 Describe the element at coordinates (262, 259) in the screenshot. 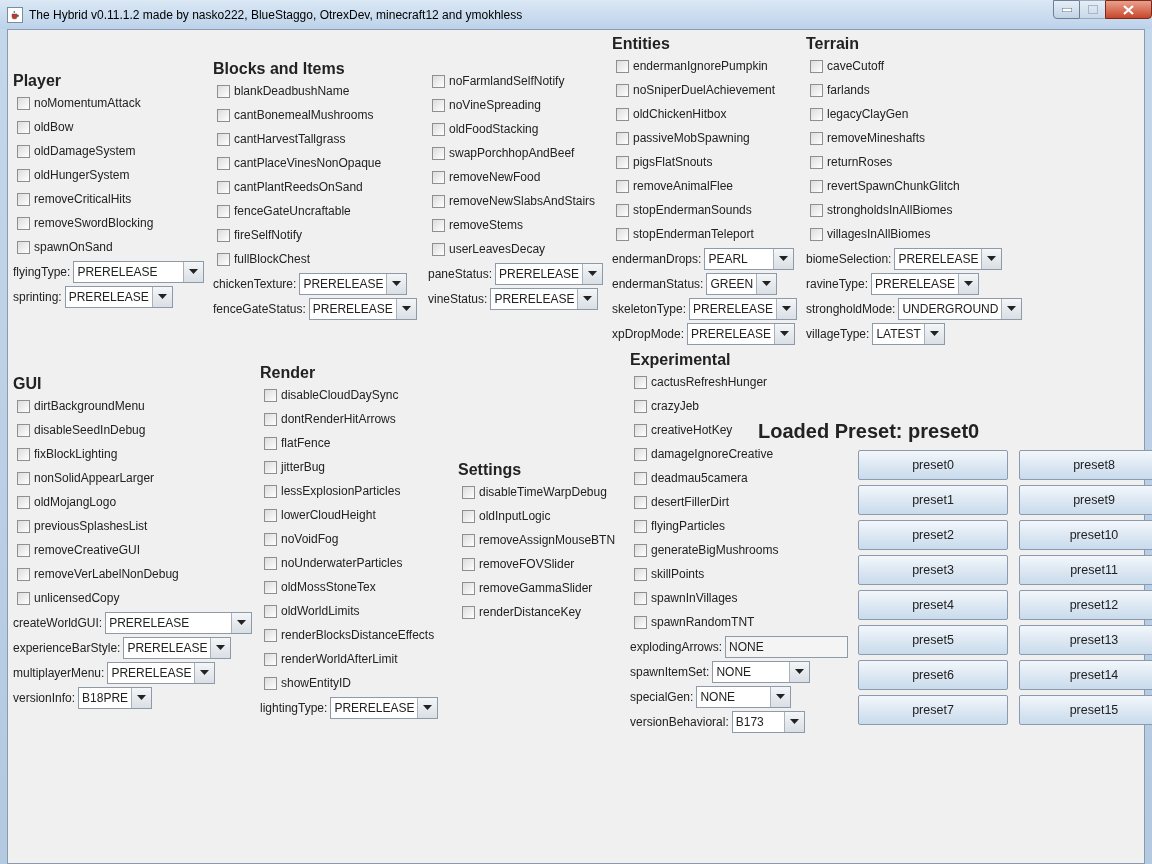

I see `checkbox: fullBlockChest` at that location.